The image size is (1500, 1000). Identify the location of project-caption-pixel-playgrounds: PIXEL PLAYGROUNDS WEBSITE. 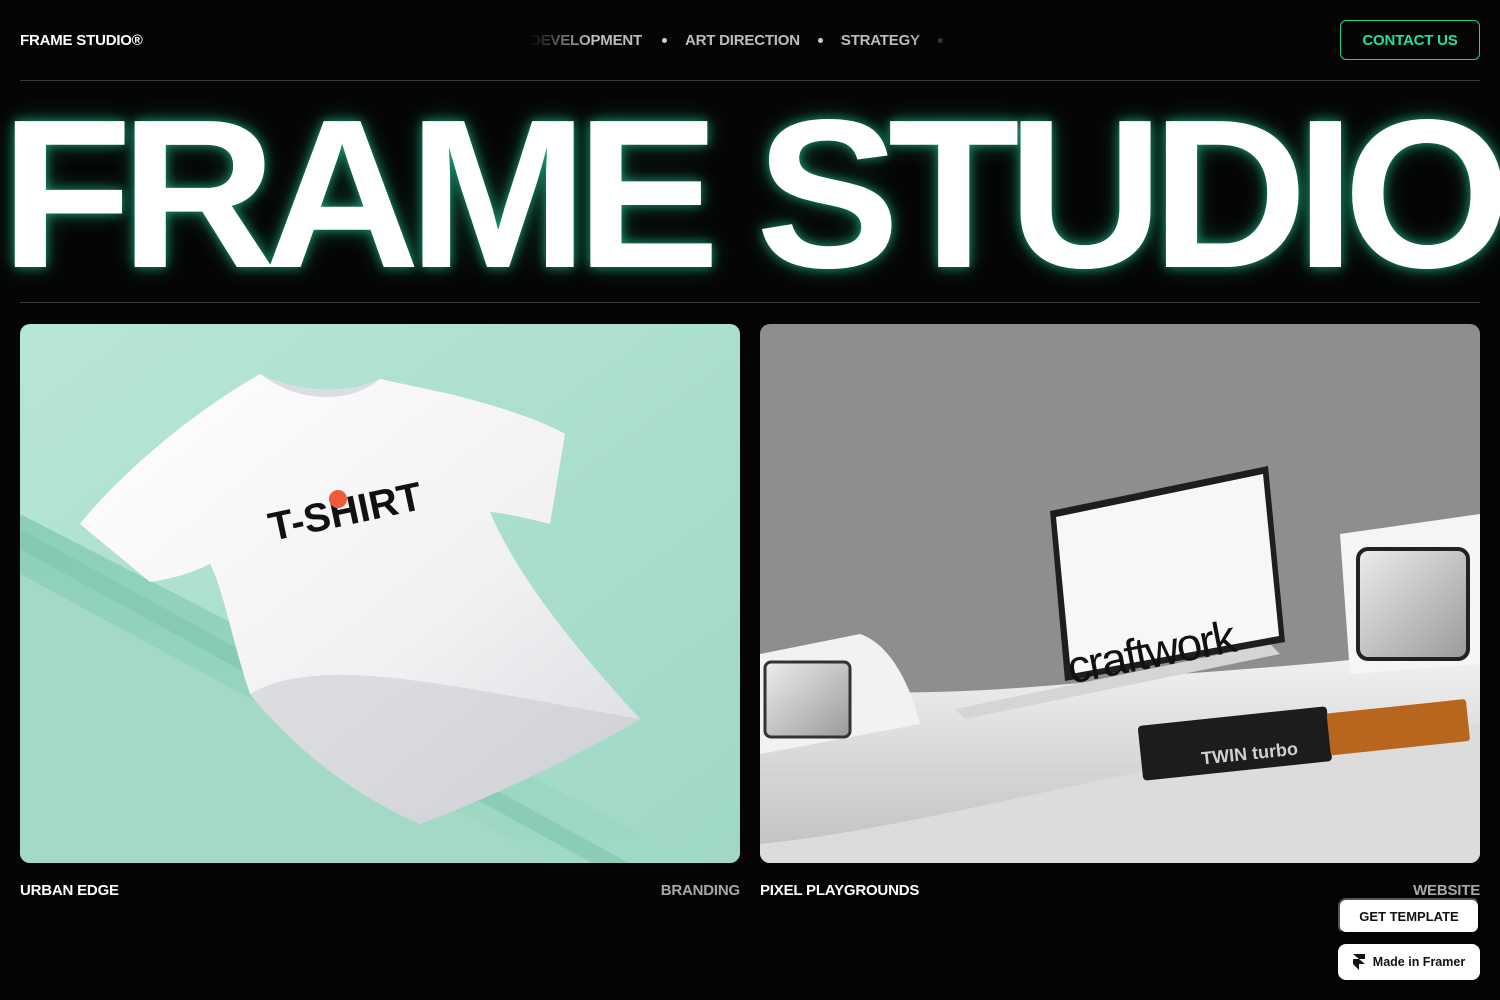
(1120, 890).